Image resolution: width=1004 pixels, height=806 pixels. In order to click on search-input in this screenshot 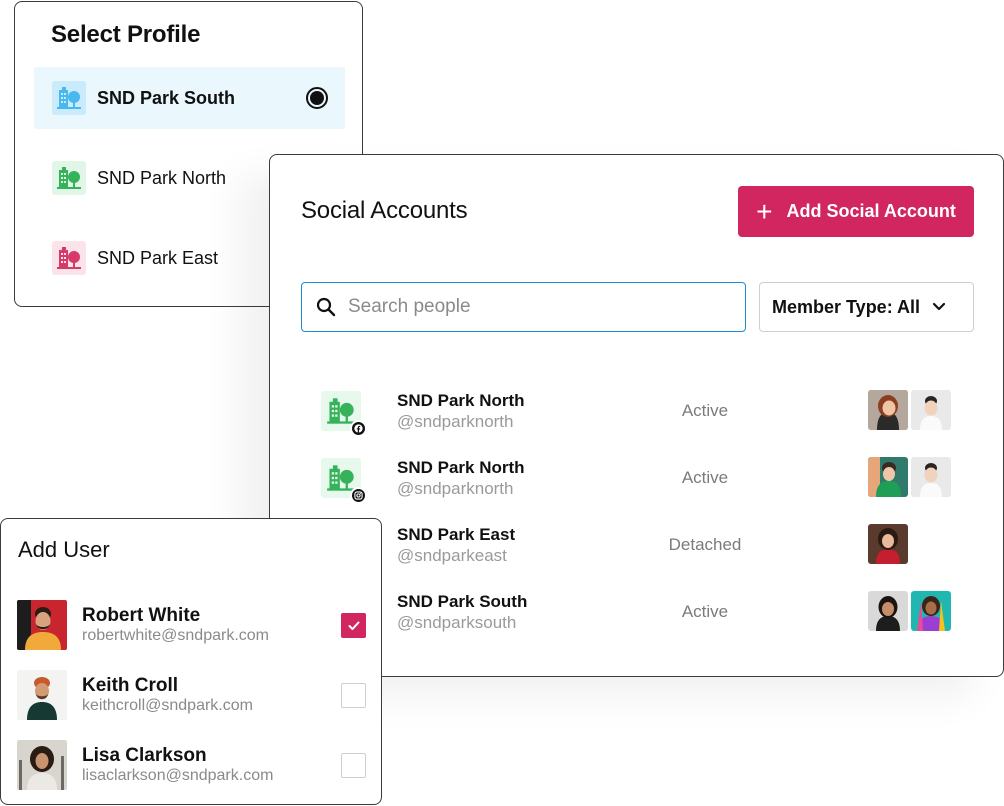, I will do `click(538, 307)`.